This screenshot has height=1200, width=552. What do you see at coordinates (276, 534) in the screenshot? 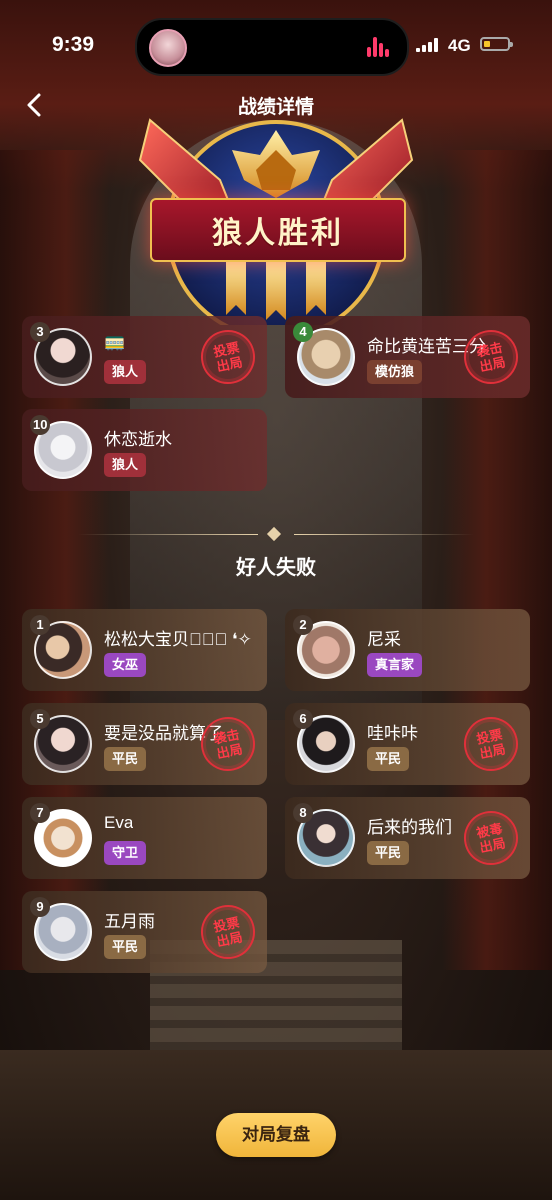
I see `section-divider` at bounding box center [276, 534].